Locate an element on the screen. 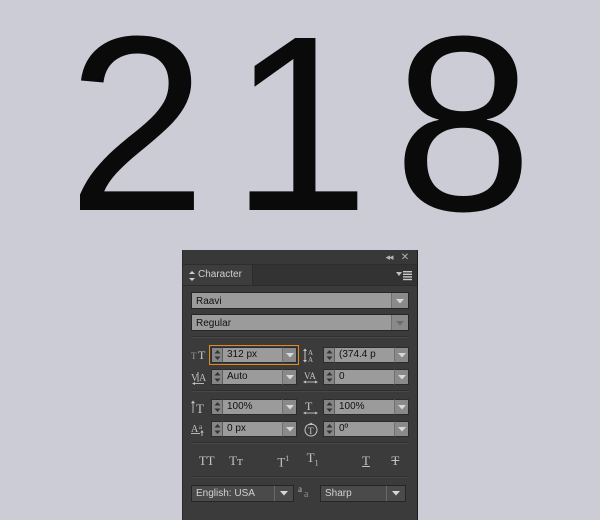 The height and width of the screenshot is (520, 600). horizontal-scale-value: 100% is located at coordinates (364, 407).